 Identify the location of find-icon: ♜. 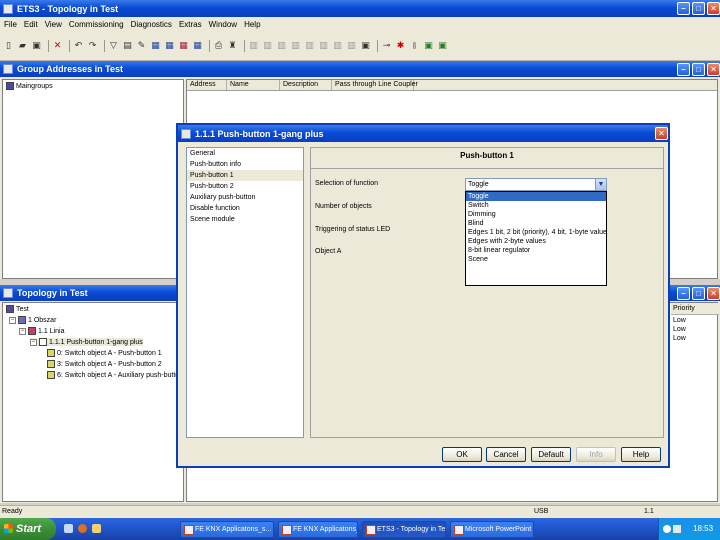
(232, 45).